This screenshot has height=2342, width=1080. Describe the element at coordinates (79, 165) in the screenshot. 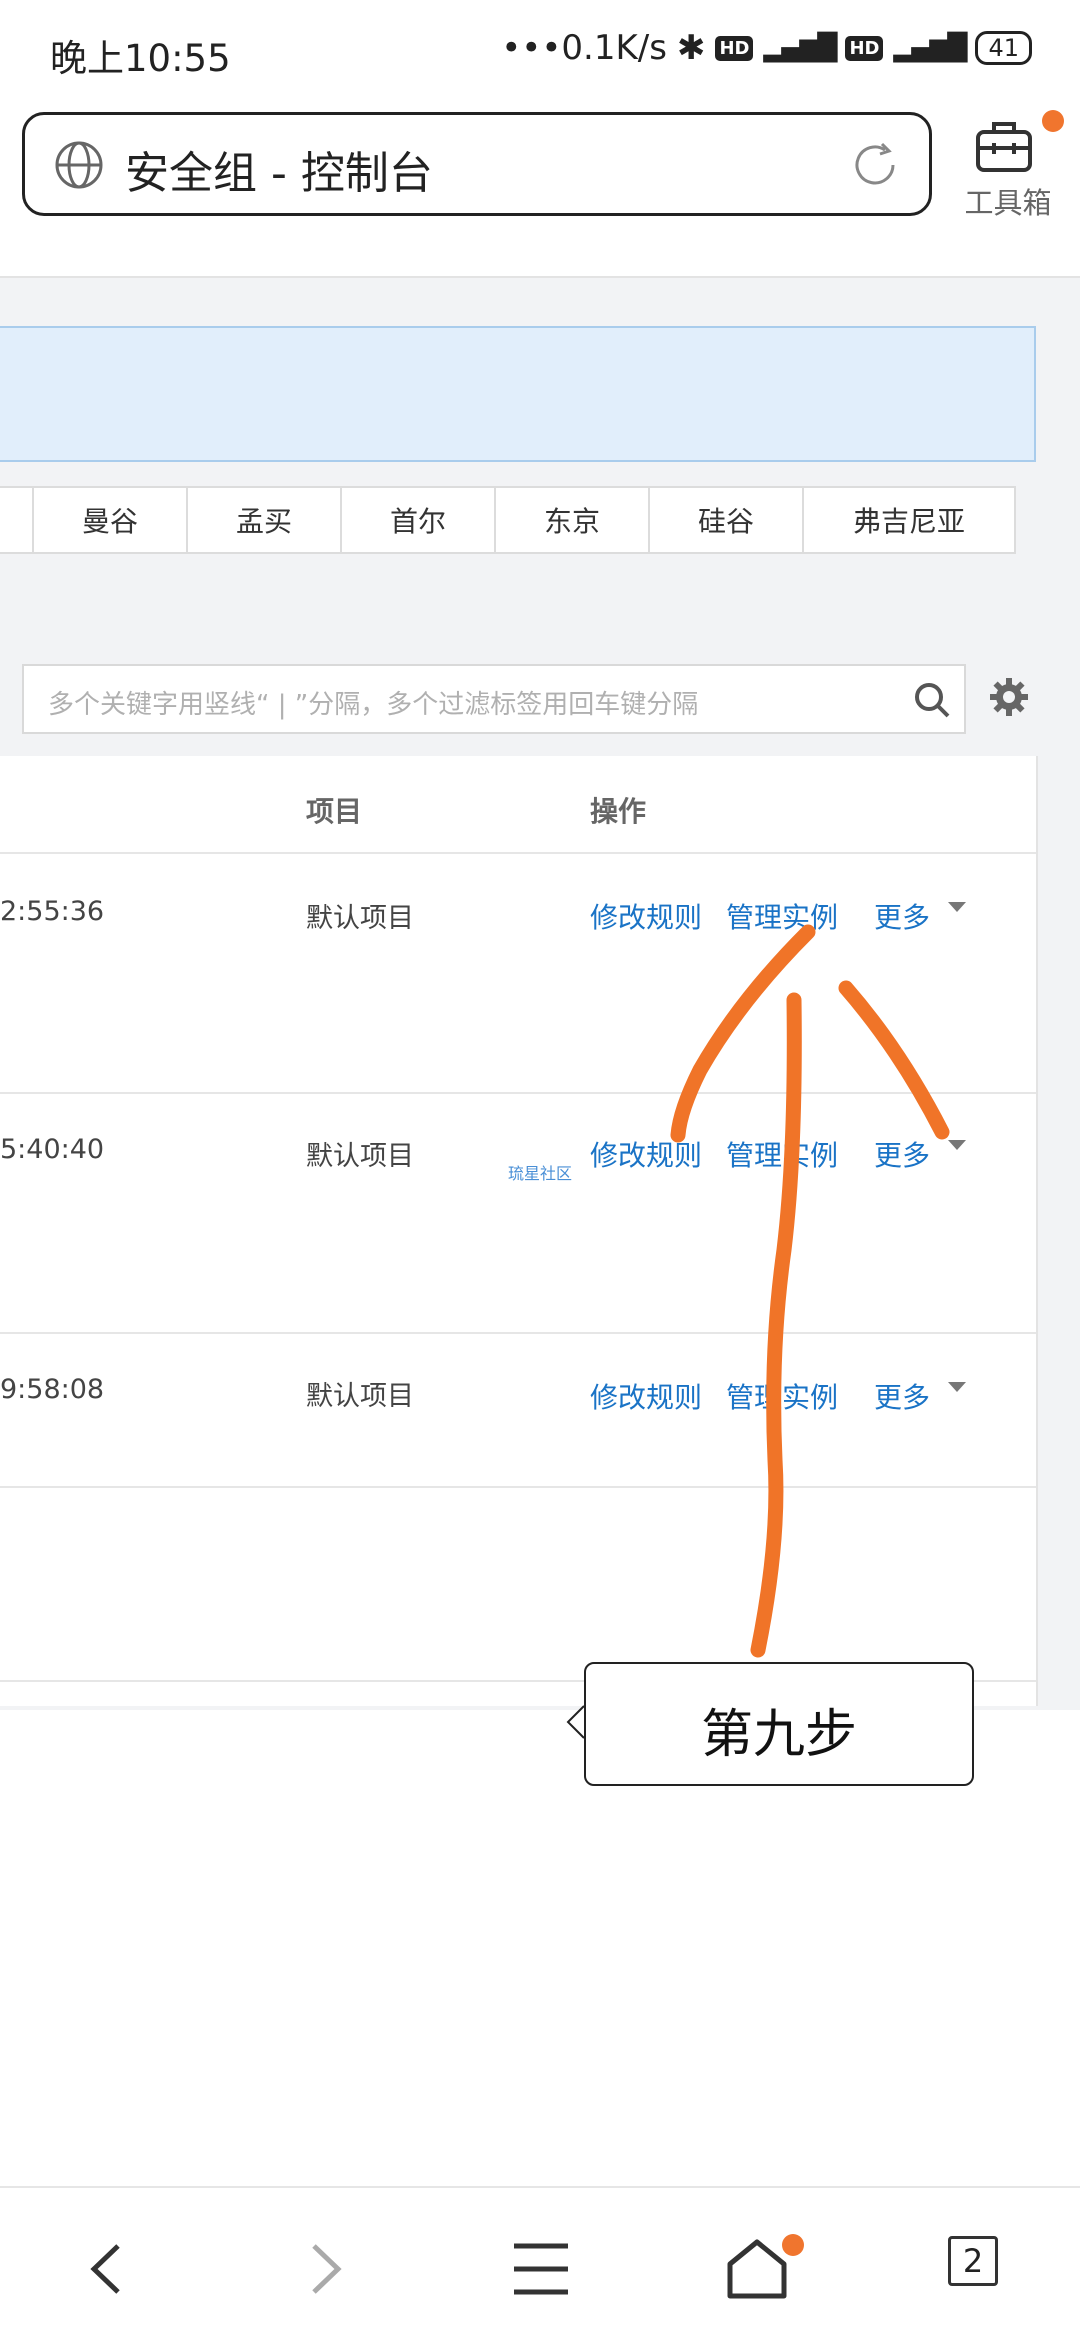

I see `globe-icon` at that location.